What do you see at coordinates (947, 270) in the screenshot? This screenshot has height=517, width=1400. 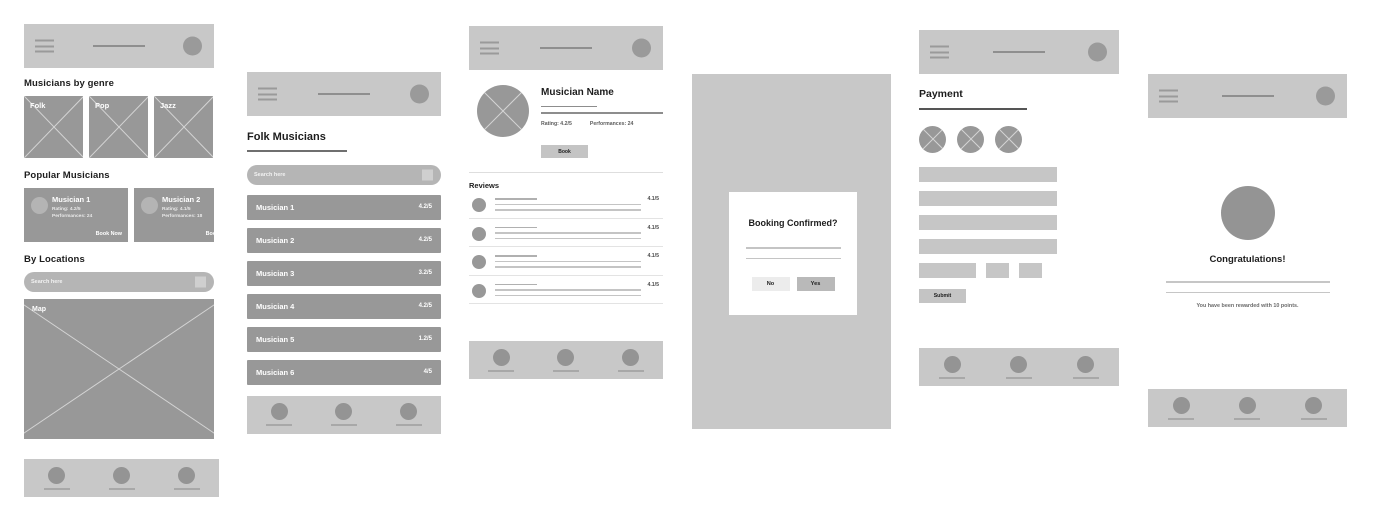 I see `payment-field-expiry` at bounding box center [947, 270].